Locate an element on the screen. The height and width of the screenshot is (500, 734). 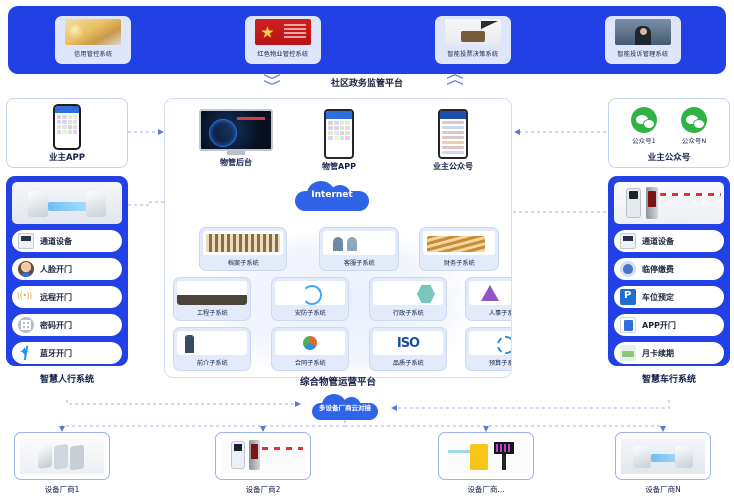
gov-card-red-property: 红色物业管控系统 is located at coordinates (283, 40).